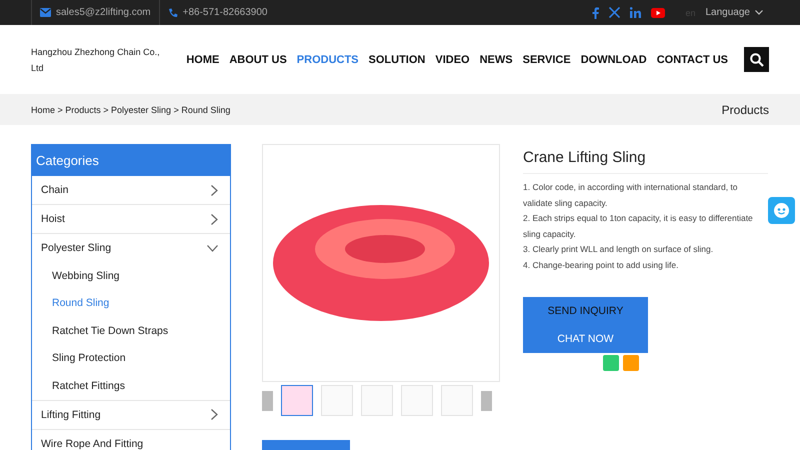 Image resolution: width=800 pixels, height=450 pixels. I want to click on subcategory-link: Round Sling, so click(131, 303).